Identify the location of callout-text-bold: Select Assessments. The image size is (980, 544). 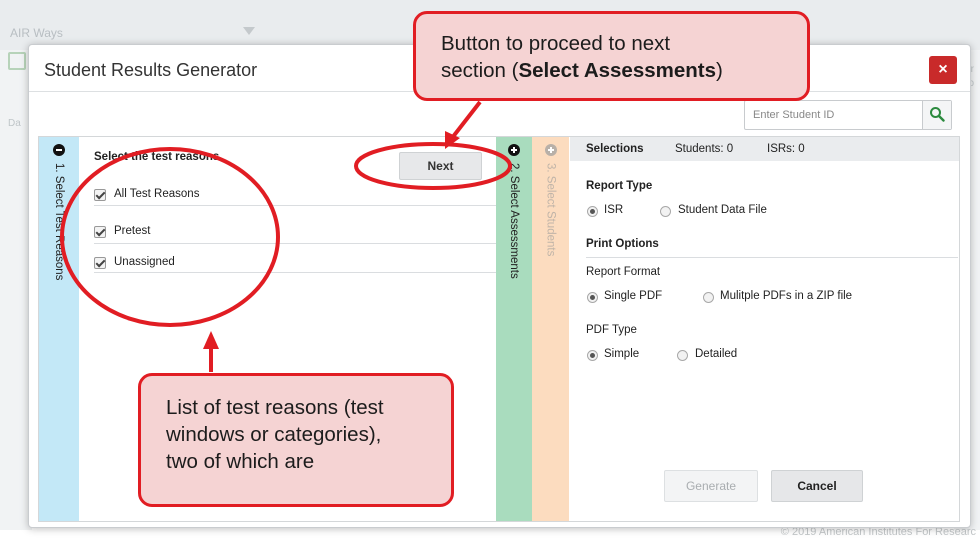
(617, 70).